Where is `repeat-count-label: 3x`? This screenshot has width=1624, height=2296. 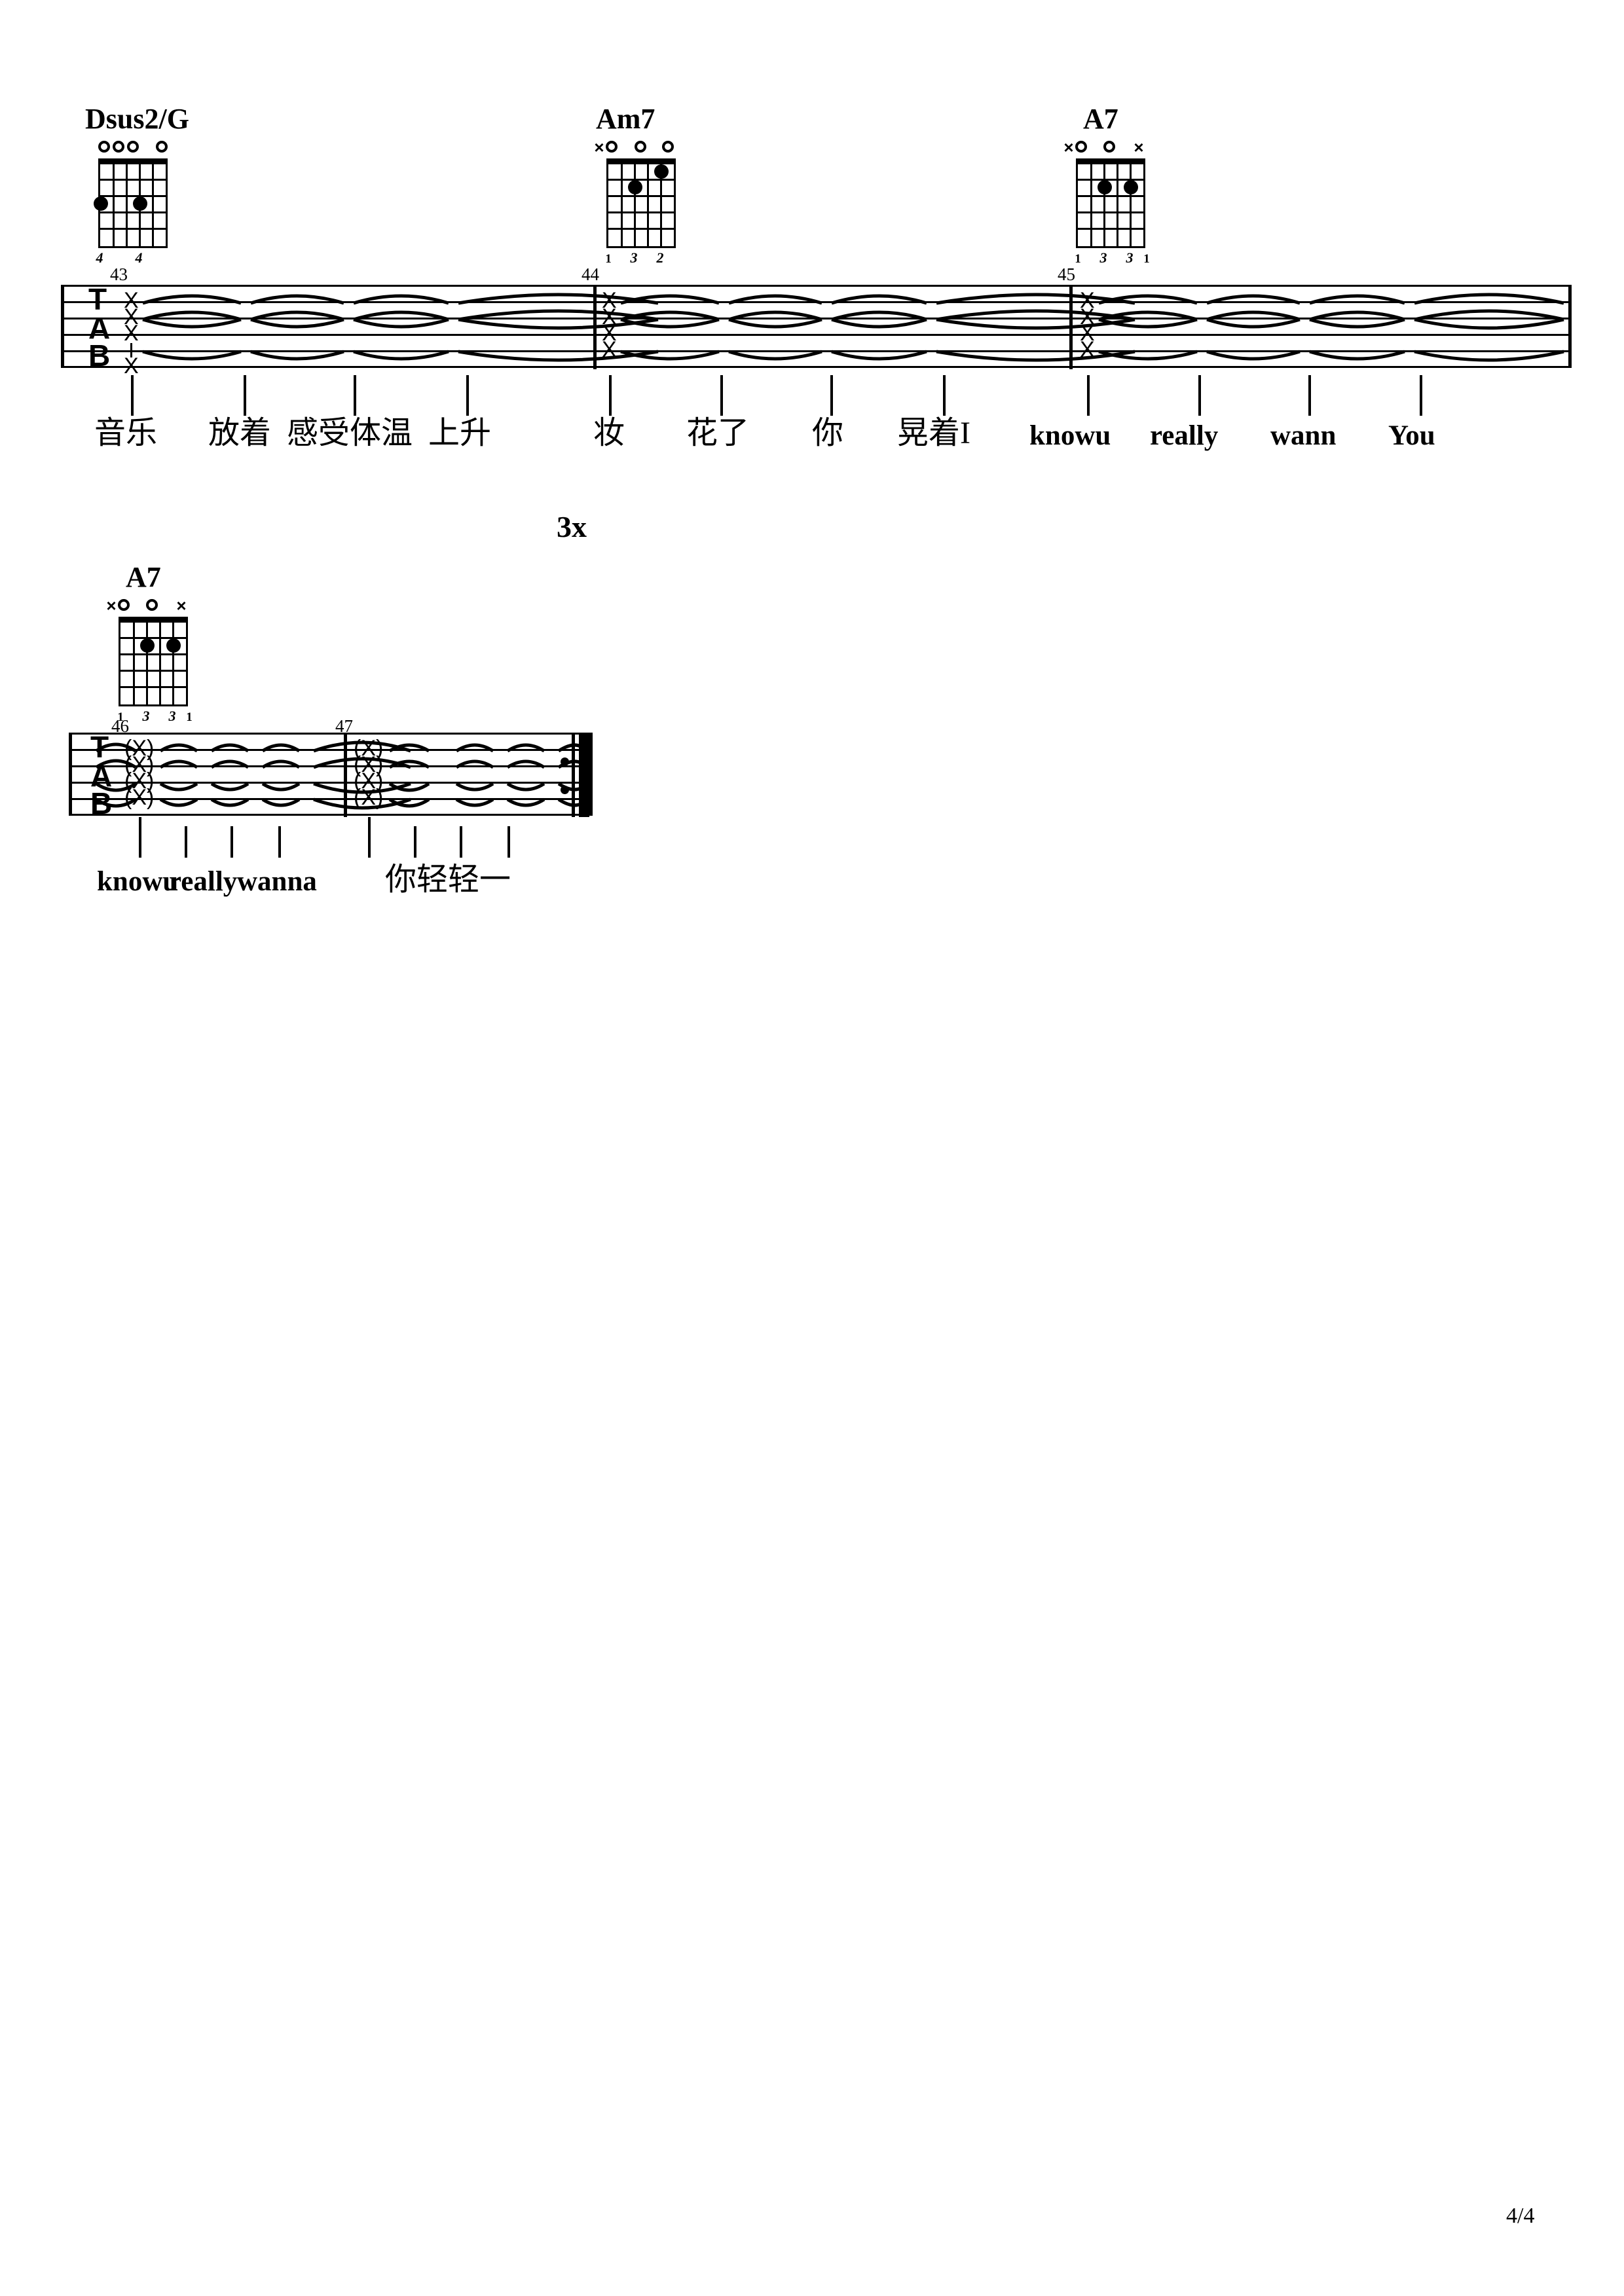
repeat-count-label: 3x is located at coordinates (572, 526).